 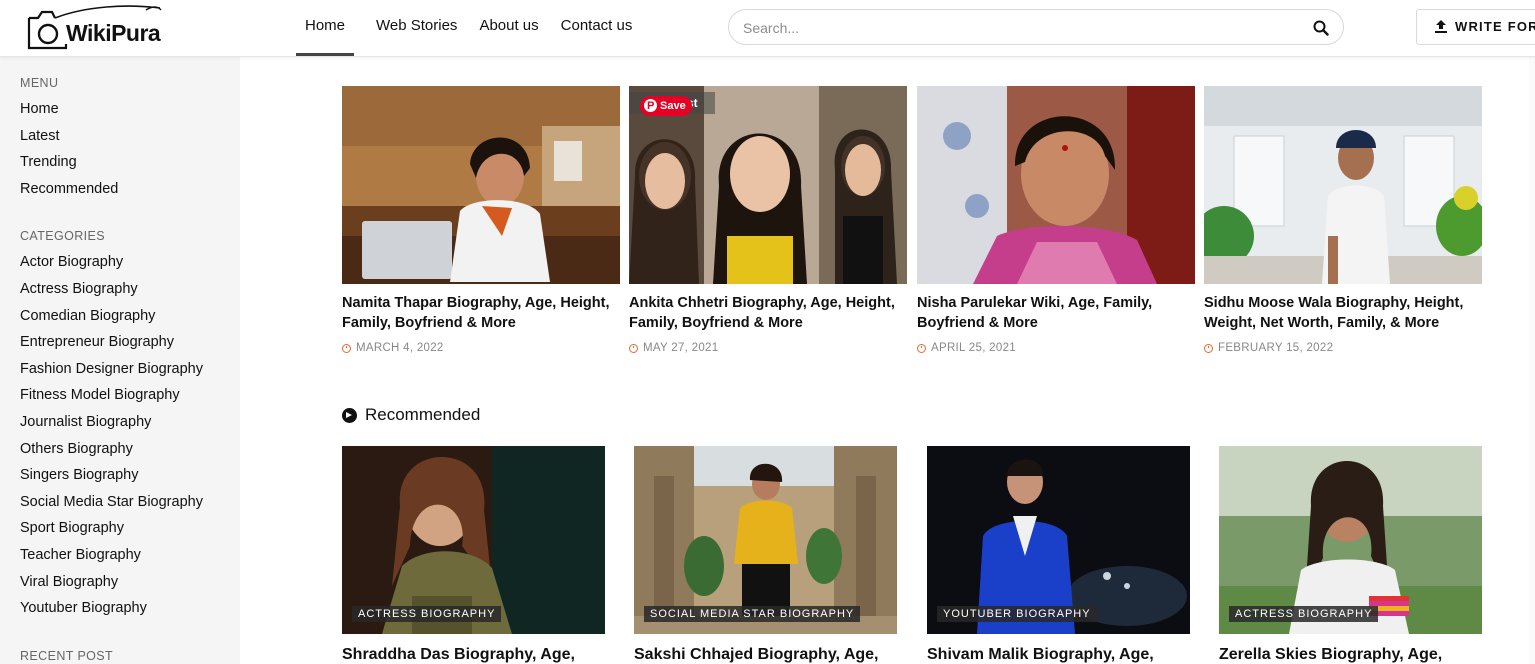 I want to click on recommended-thumbnail: YOUTUBER BIOGRAPHY, so click(x=1058, y=540).